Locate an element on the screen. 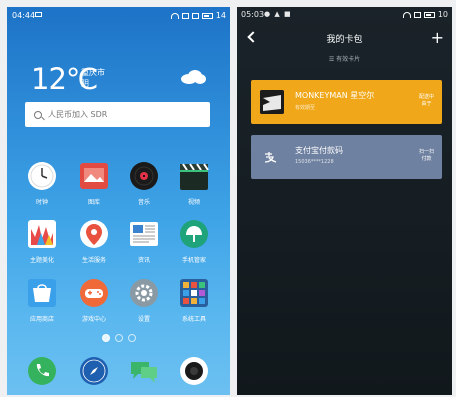  cloud-icon is located at coordinates (193, 77).